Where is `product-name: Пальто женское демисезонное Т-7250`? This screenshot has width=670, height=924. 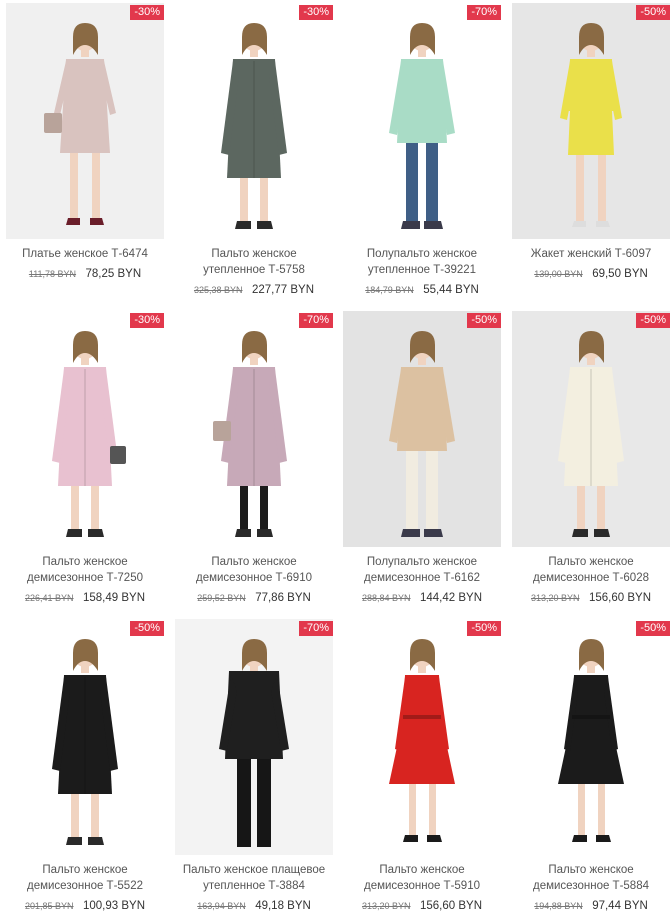
product-name: Пальто женское демисезонное Т-7250 is located at coordinates (85, 570).